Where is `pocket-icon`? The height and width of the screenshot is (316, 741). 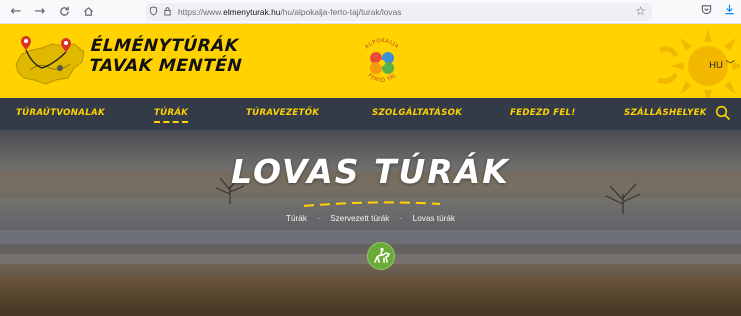 pocket-icon is located at coordinates (706, 11).